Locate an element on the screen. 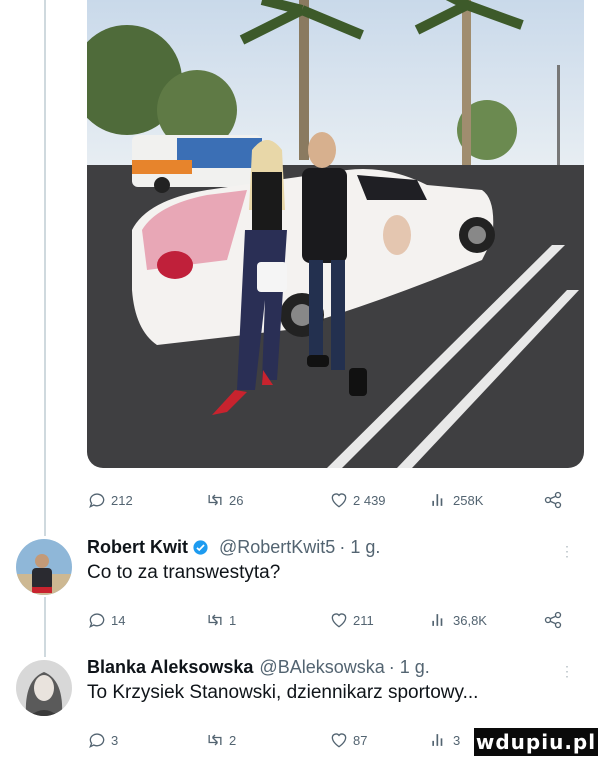 Image resolution: width=600 pixels, height=757 pixels. user-handle: @BAleksowska is located at coordinates (321, 667).